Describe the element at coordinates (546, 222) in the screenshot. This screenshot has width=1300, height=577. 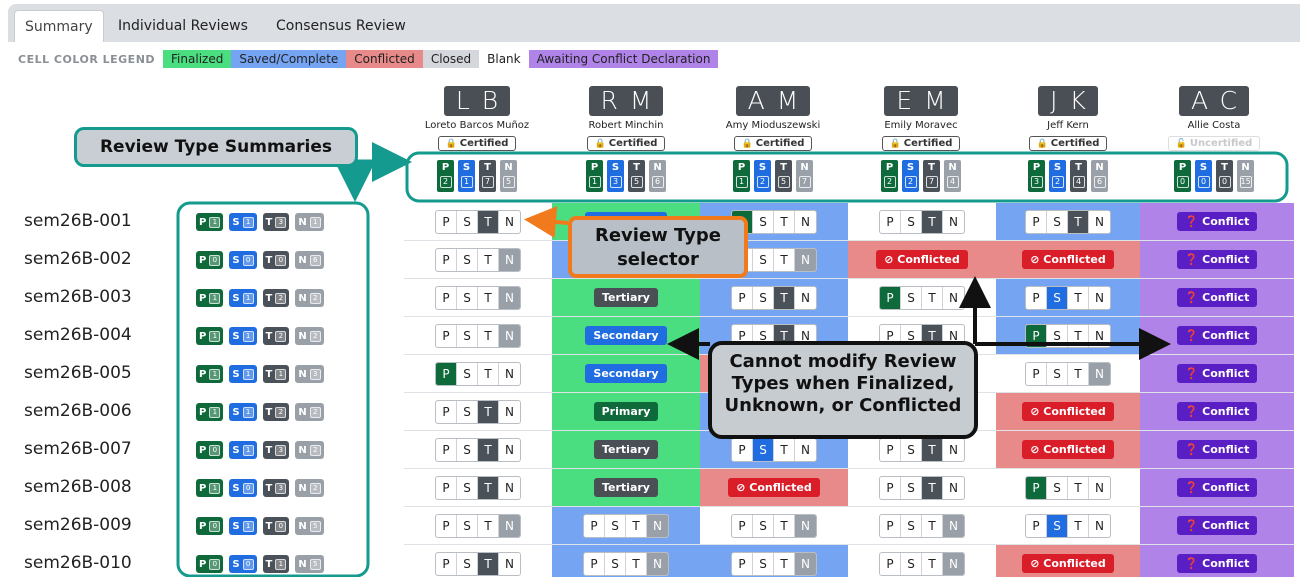
I see `arrow-to-selector` at that location.